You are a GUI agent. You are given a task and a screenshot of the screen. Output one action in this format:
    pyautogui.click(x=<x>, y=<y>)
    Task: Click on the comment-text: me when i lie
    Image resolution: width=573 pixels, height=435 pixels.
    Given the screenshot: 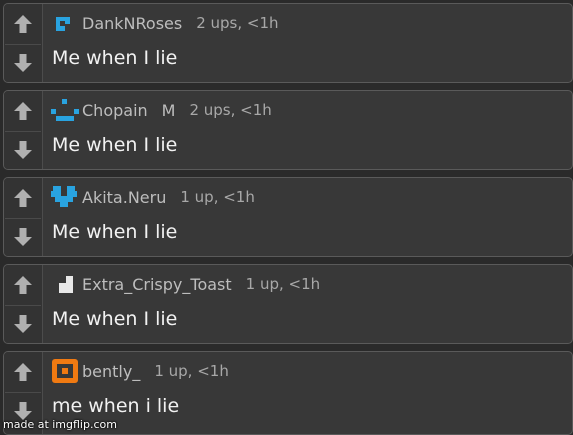 What is the action you would take?
    pyautogui.click(x=116, y=406)
    